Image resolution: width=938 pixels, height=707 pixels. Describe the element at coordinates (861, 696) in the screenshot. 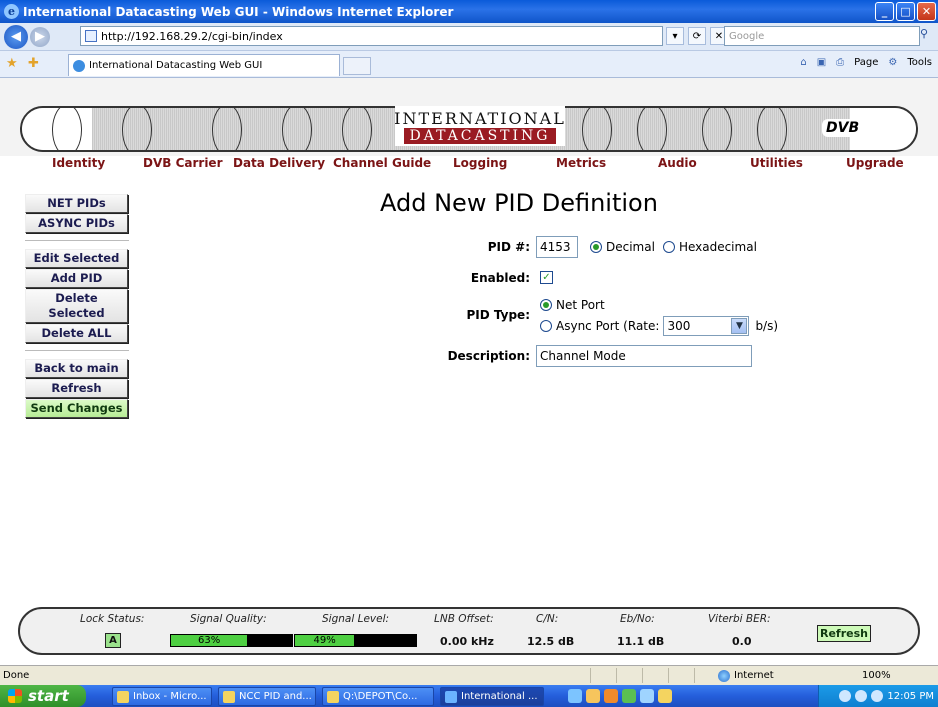

I see `tray-network-icon` at that location.